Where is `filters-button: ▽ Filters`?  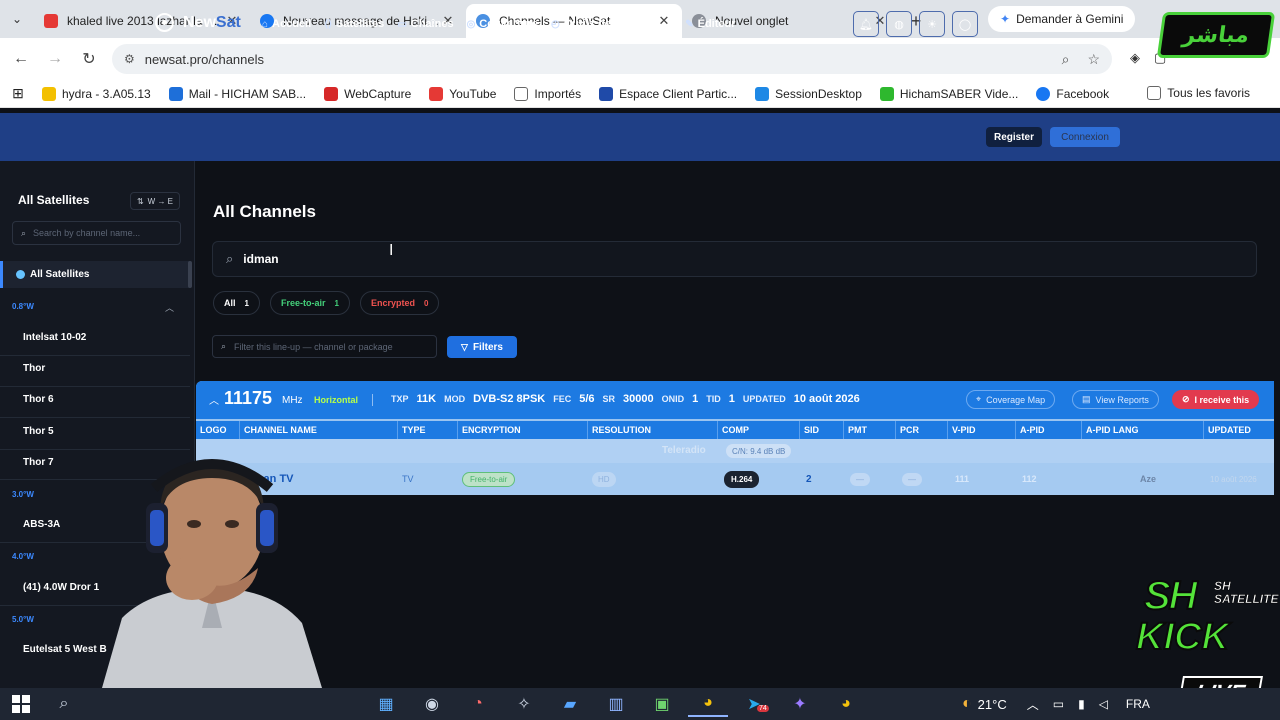
filters-button: ▽ Filters is located at coordinates (482, 347).